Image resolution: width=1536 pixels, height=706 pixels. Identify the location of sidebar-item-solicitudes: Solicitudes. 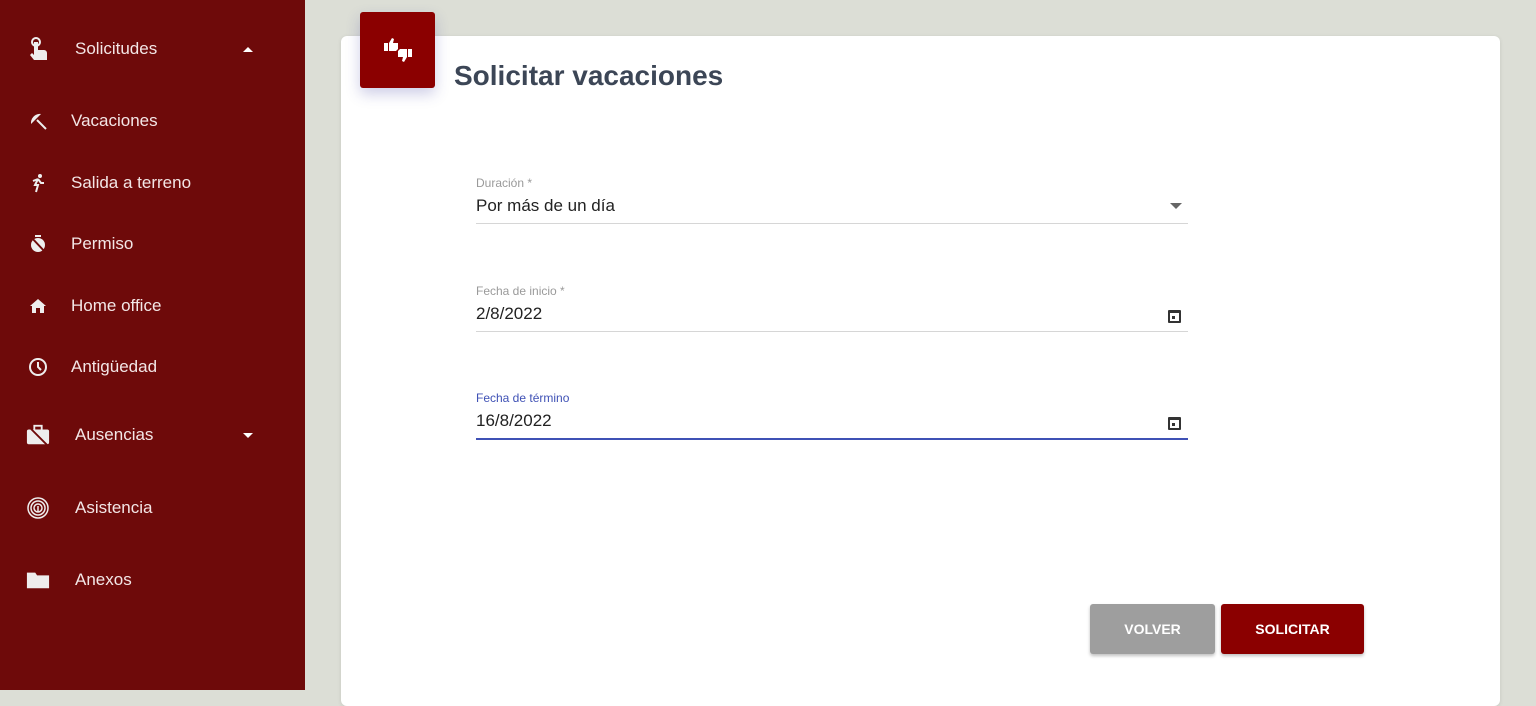
(152, 49).